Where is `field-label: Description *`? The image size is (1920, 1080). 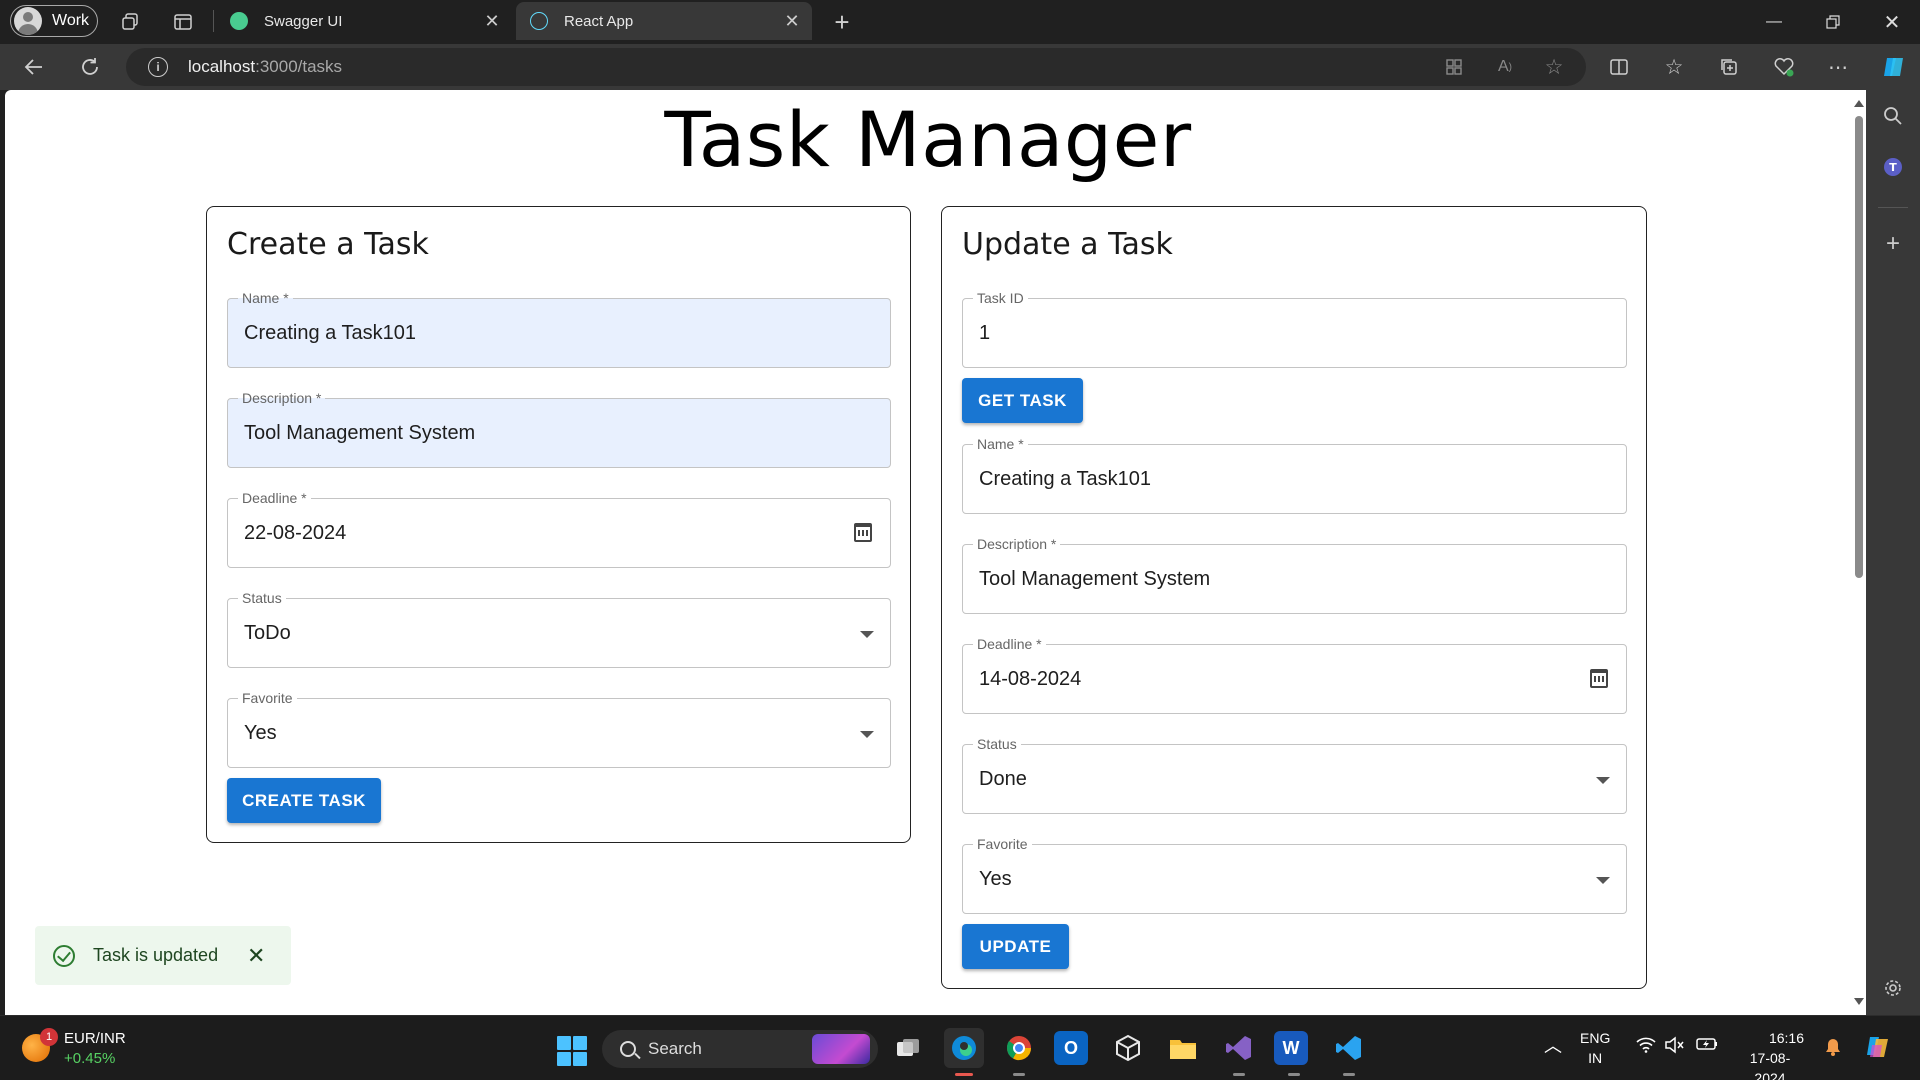 field-label: Description * is located at coordinates (282, 398).